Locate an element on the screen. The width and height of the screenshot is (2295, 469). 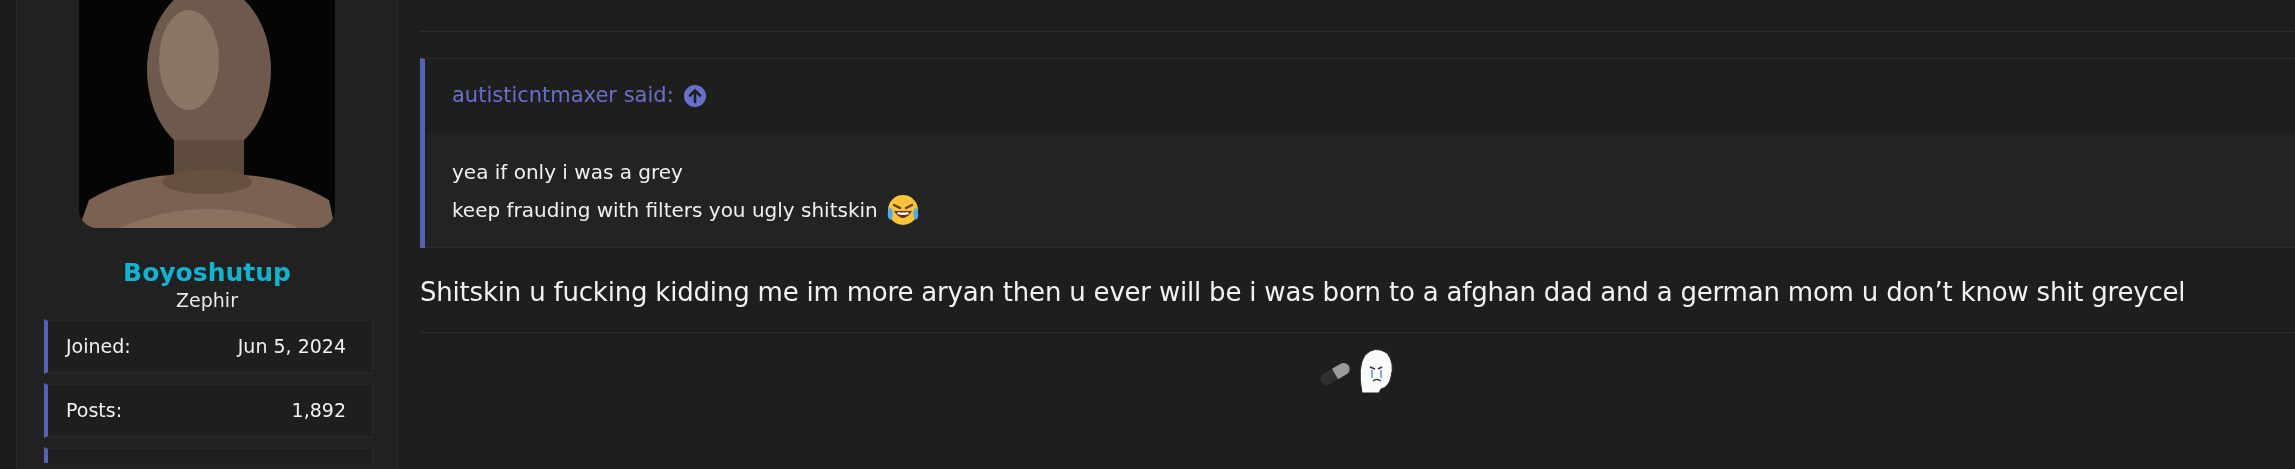
quote-text: yea if only i was a grey is located at coordinates (567, 172).